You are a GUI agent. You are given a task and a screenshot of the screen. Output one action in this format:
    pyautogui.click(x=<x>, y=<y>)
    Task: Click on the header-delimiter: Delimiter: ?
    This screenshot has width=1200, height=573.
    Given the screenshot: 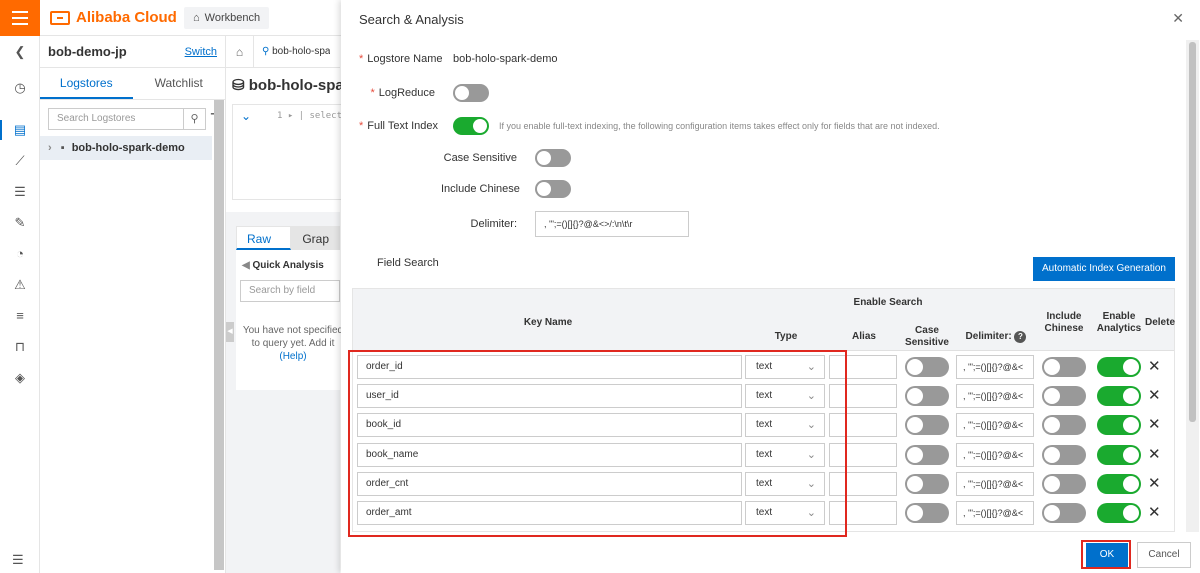 What is the action you would take?
    pyautogui.click(x=996, y=337)
    